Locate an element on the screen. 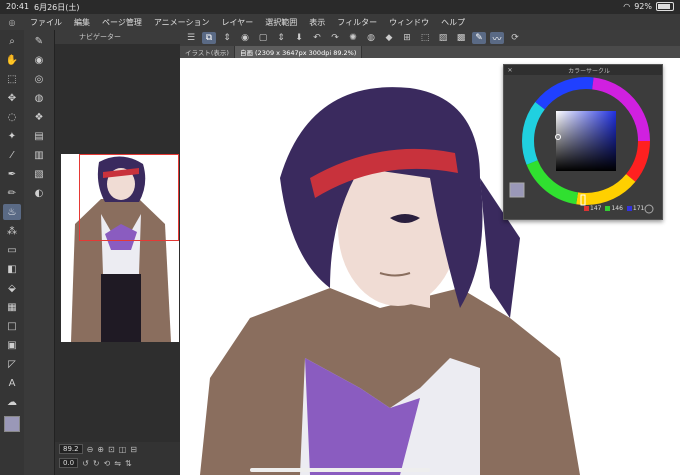 The height and width of the screenshot is (475, 680). deselect-icon: ⬚ is located at coordinates (425, 38).